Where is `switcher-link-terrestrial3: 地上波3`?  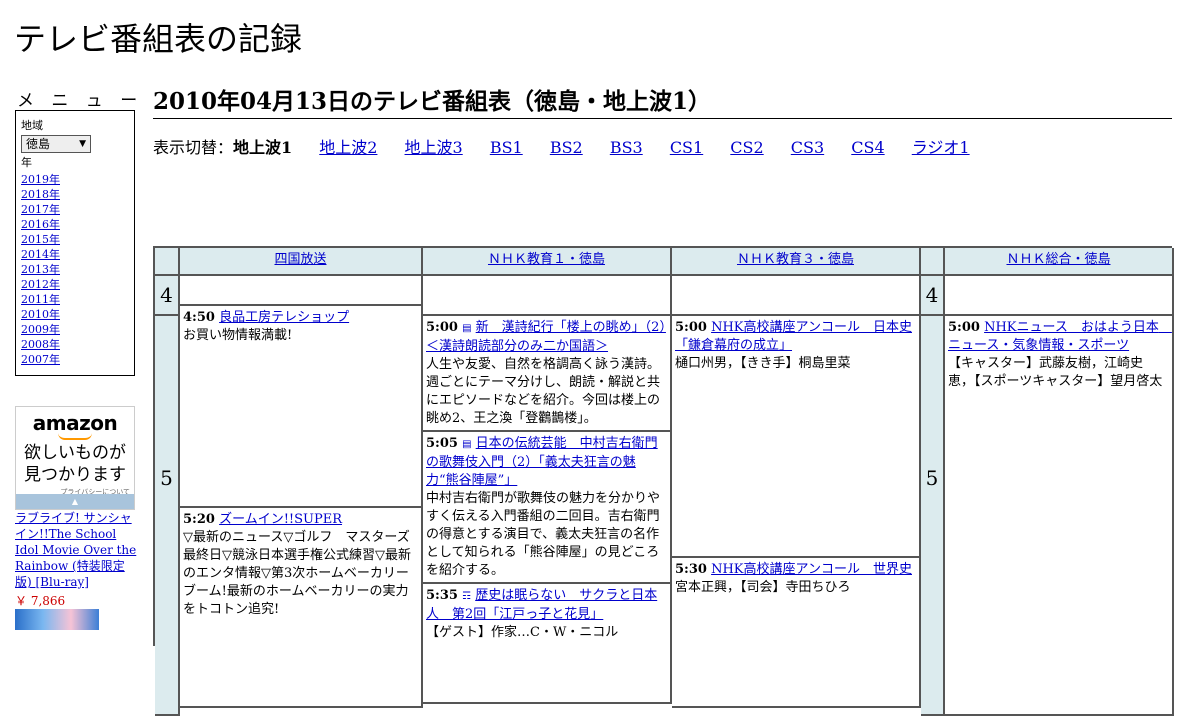 switcher-link-terrestrial3: 地上波3 is located at coordinates (434, 147).